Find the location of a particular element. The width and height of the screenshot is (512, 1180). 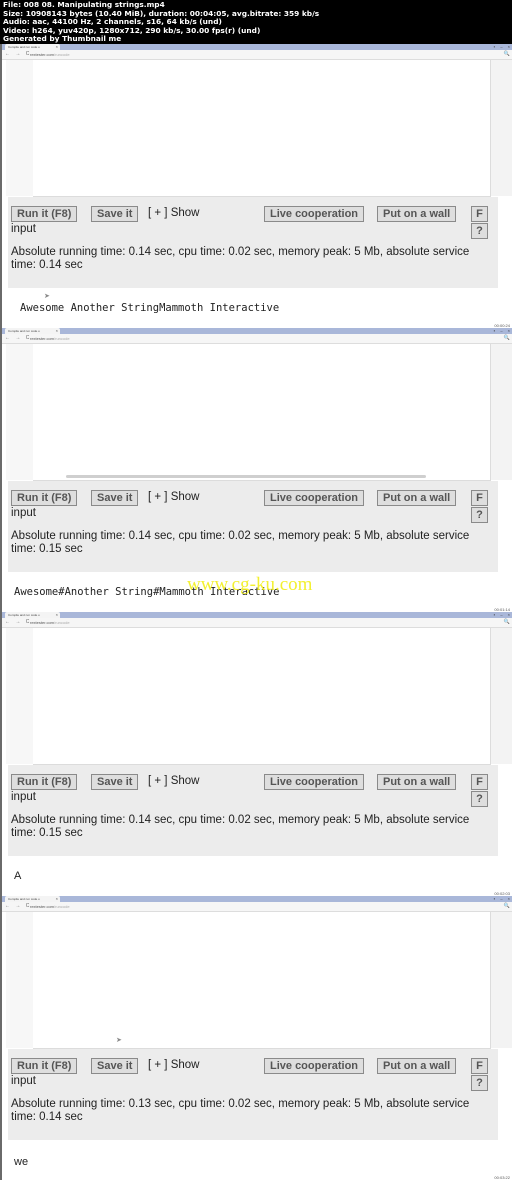

generator-line: Generated by Thumbnail me is located at coordinates (62, 39).